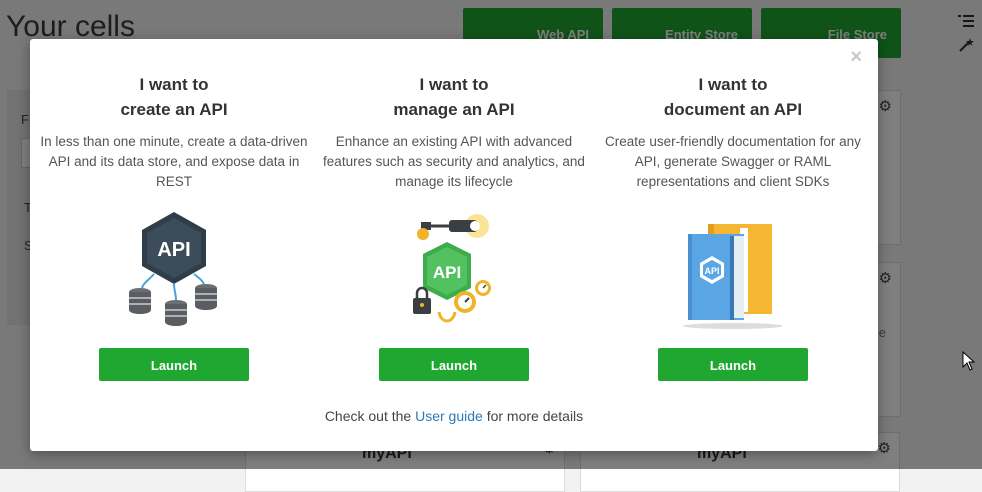 This screenshot has width=982, height=492. I want to click on user-guide-link: User guide, so click(449, 416).